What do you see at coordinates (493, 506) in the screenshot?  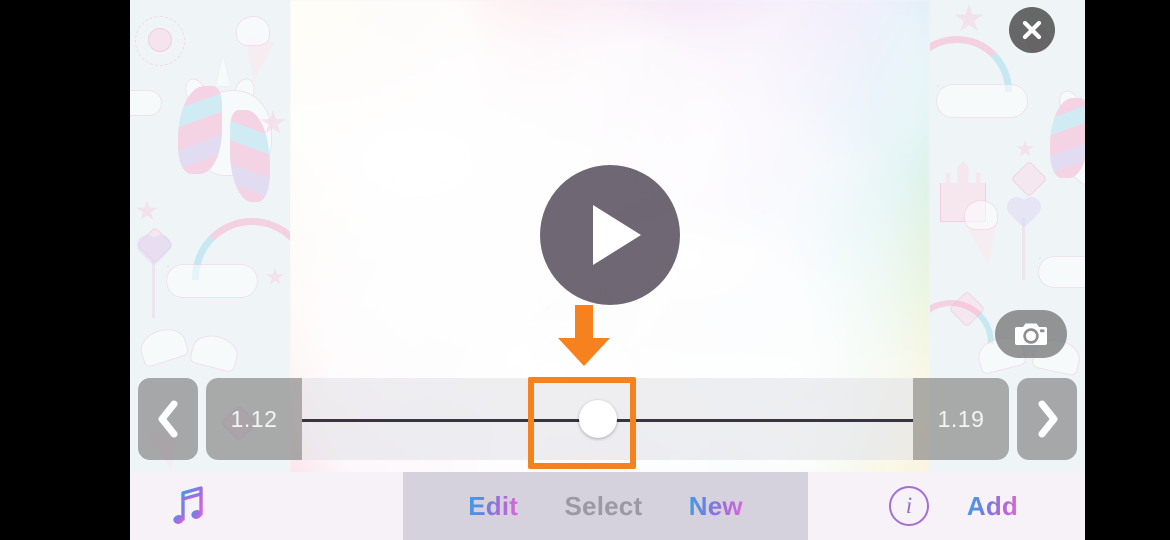 I see `edit-button: Edit` at bounding box center [493, 506].